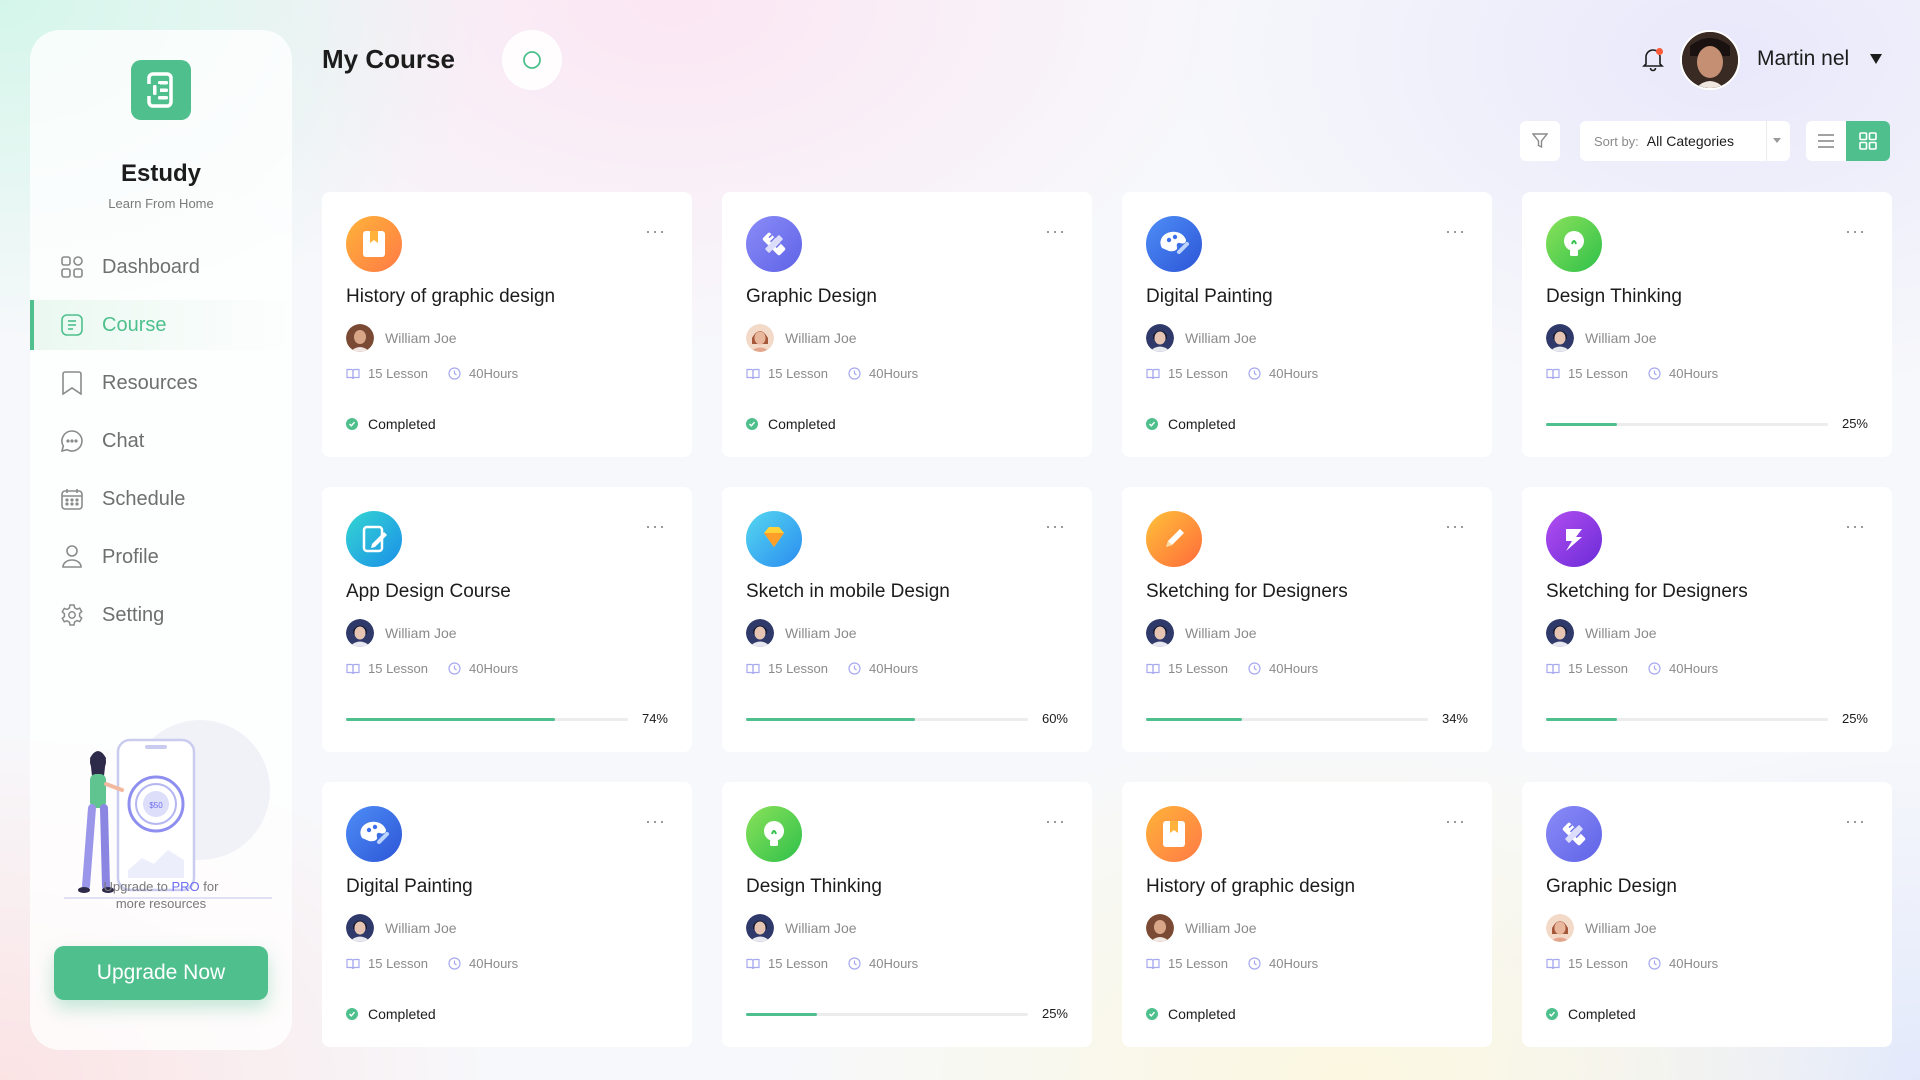 The height and width of the screenshot is (1080, 1920). I want to click on palette-icon, so click(1174, 244).